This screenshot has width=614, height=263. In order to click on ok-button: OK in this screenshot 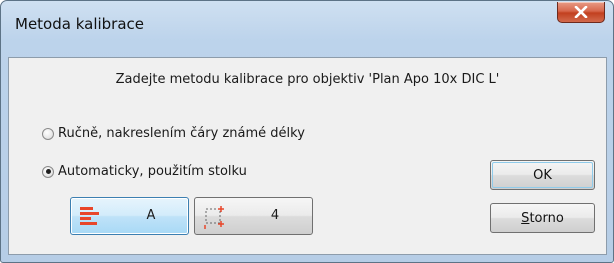, I will do `click(542, 175)`.